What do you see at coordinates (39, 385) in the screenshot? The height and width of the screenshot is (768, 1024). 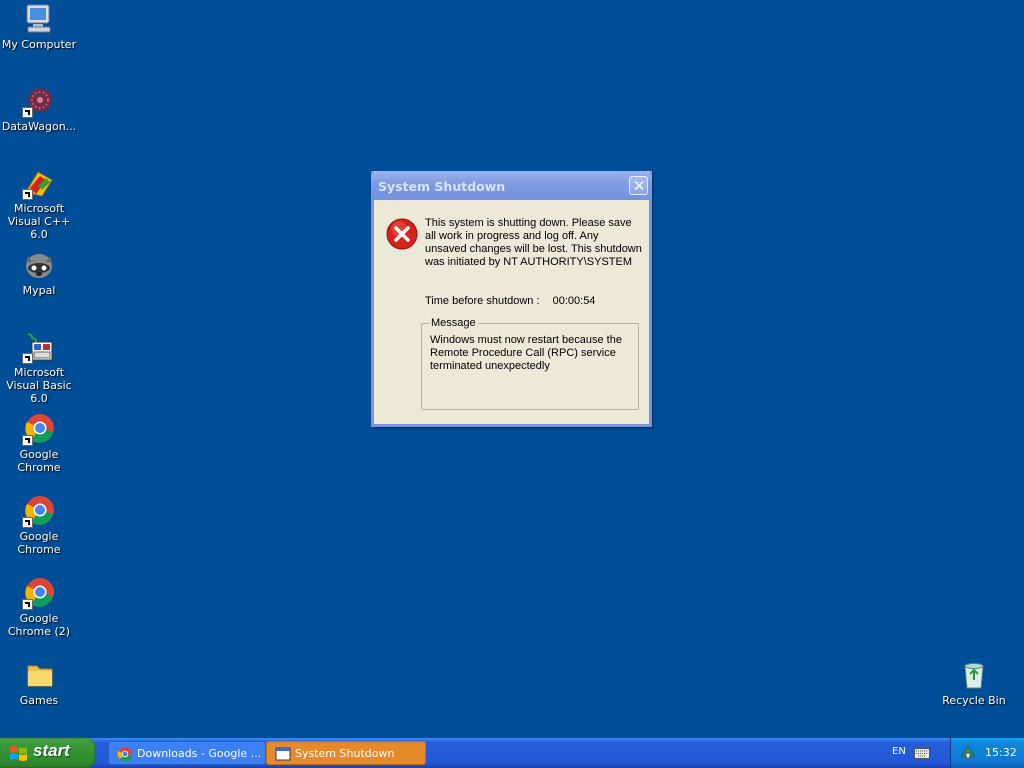 I see `desktop-icon-label: Microsoft Visual Basic 6.0` at bounding box center [39, 385].